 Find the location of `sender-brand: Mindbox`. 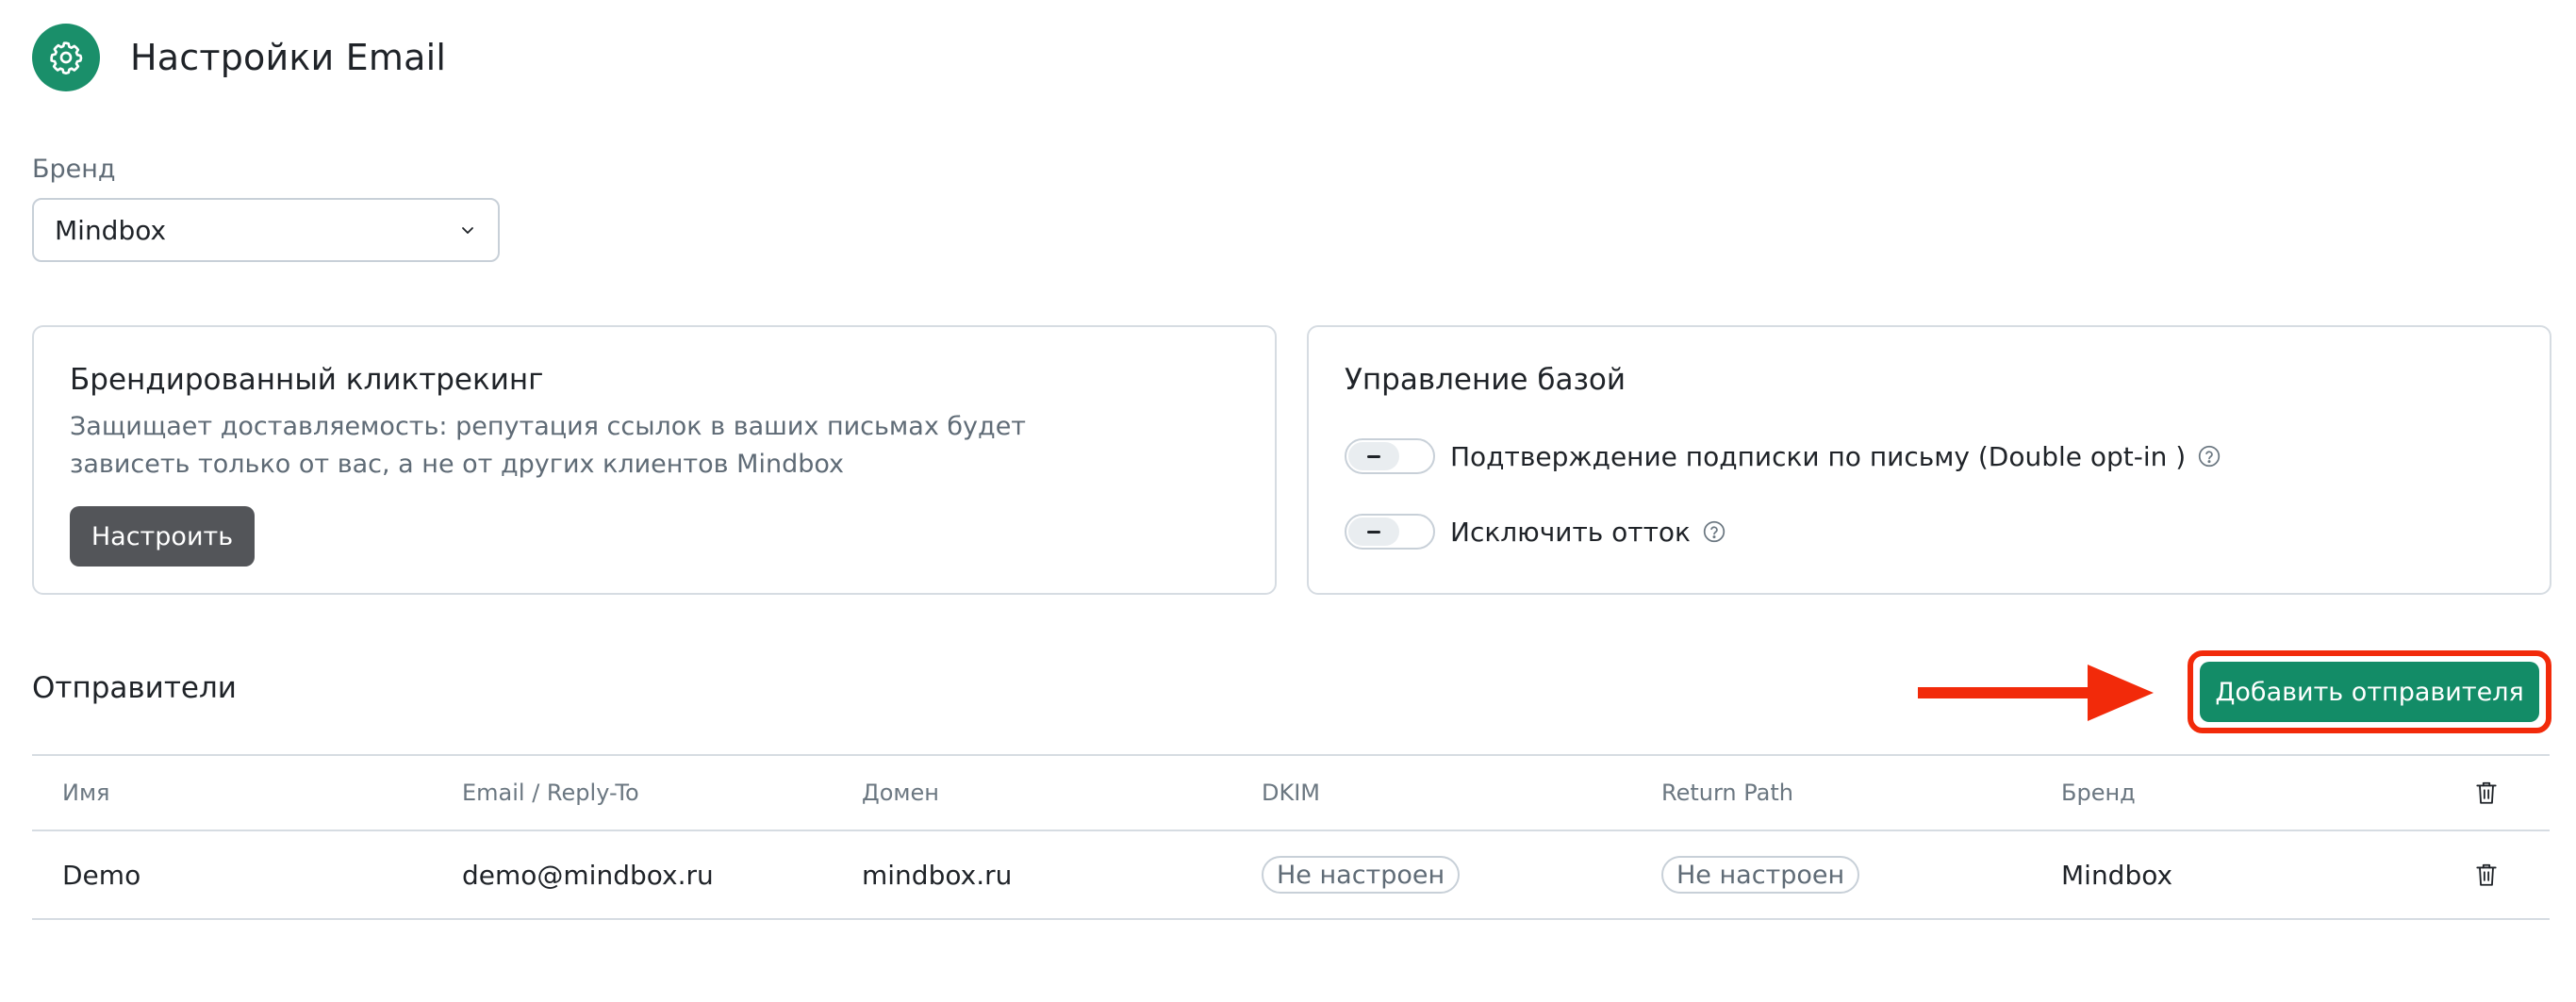

sender-brand: Mindbox is located at coordinates (2117, 875).